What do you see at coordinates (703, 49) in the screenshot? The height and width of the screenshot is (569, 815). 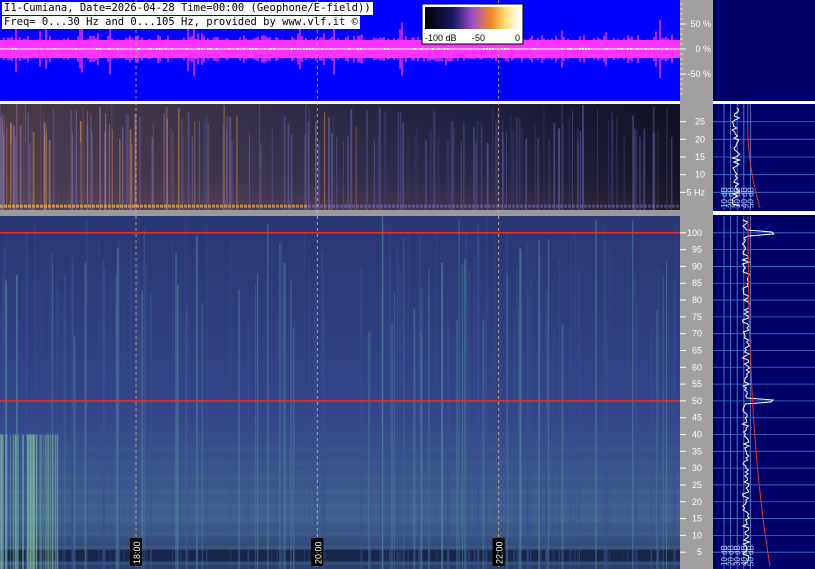 I see `waveform-tick-label: 0 %` at bounding box center [703, 49].